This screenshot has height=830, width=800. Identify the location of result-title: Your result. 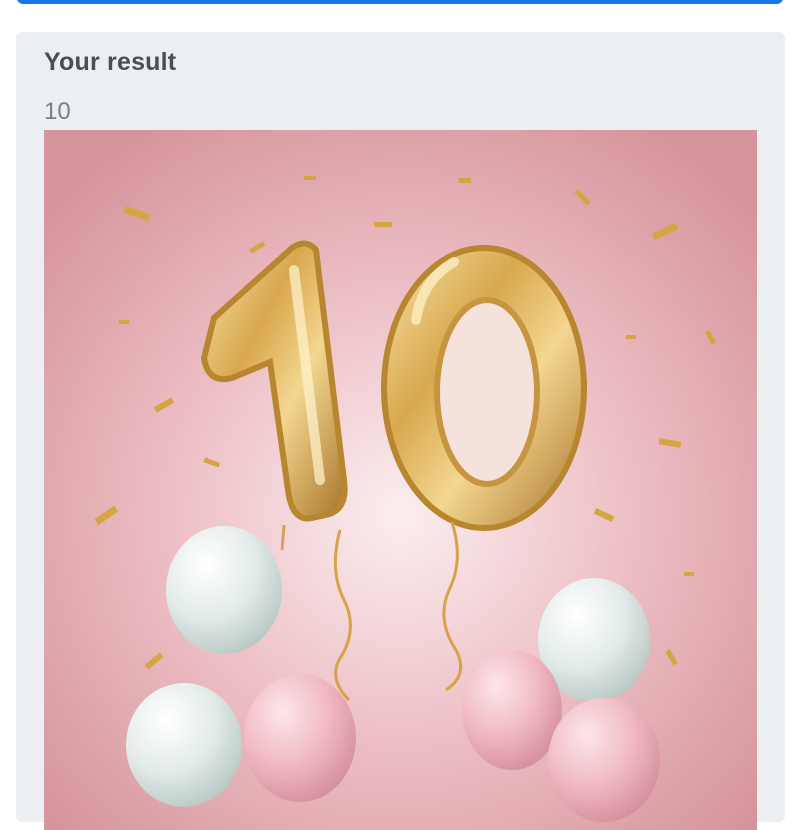
(110, 62).